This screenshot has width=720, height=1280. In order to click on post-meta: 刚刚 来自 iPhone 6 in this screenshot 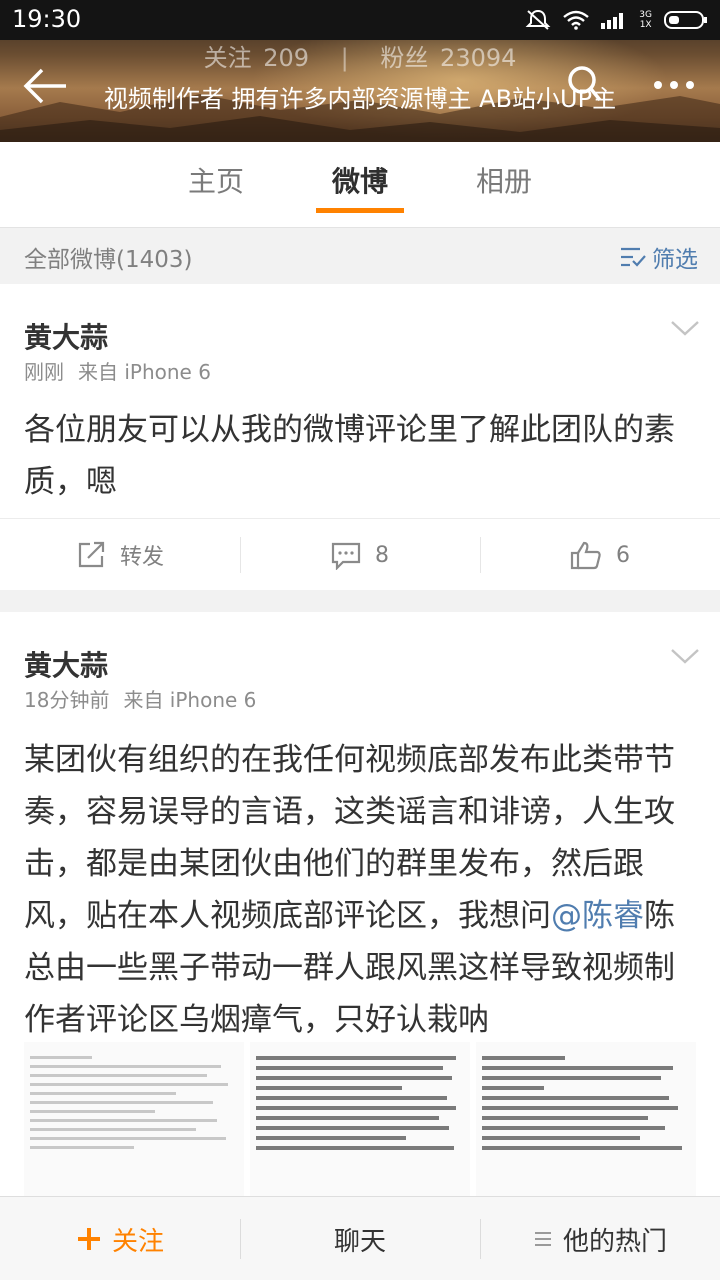, I will do `click(117, 370)`.